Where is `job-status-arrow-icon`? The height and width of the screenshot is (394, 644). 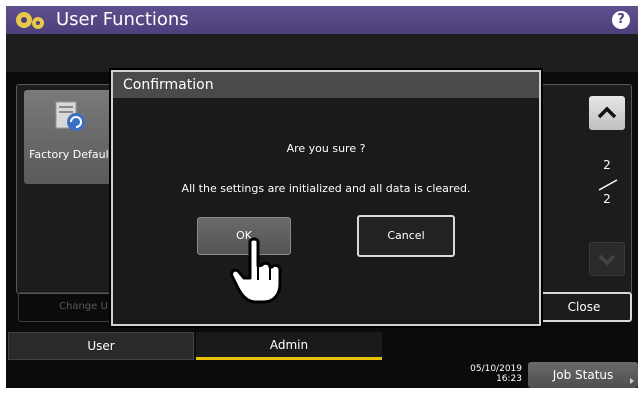
job-status-arrow-icon is located at coordinates (632, 381).